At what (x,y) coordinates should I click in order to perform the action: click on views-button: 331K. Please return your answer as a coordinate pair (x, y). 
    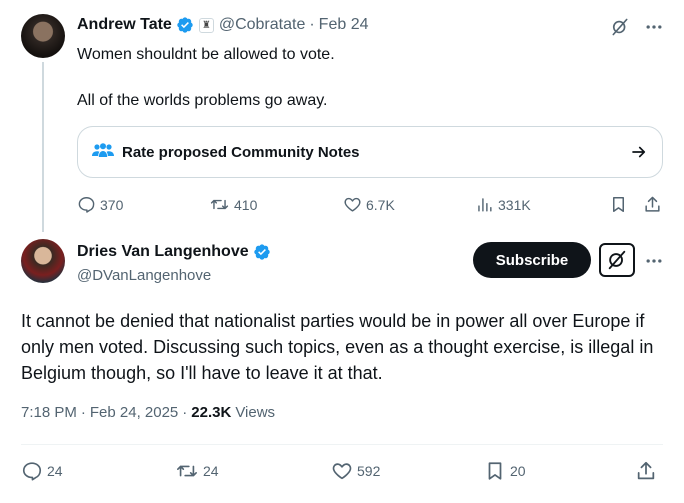
    Looking at the image, I should click on (503, 204).